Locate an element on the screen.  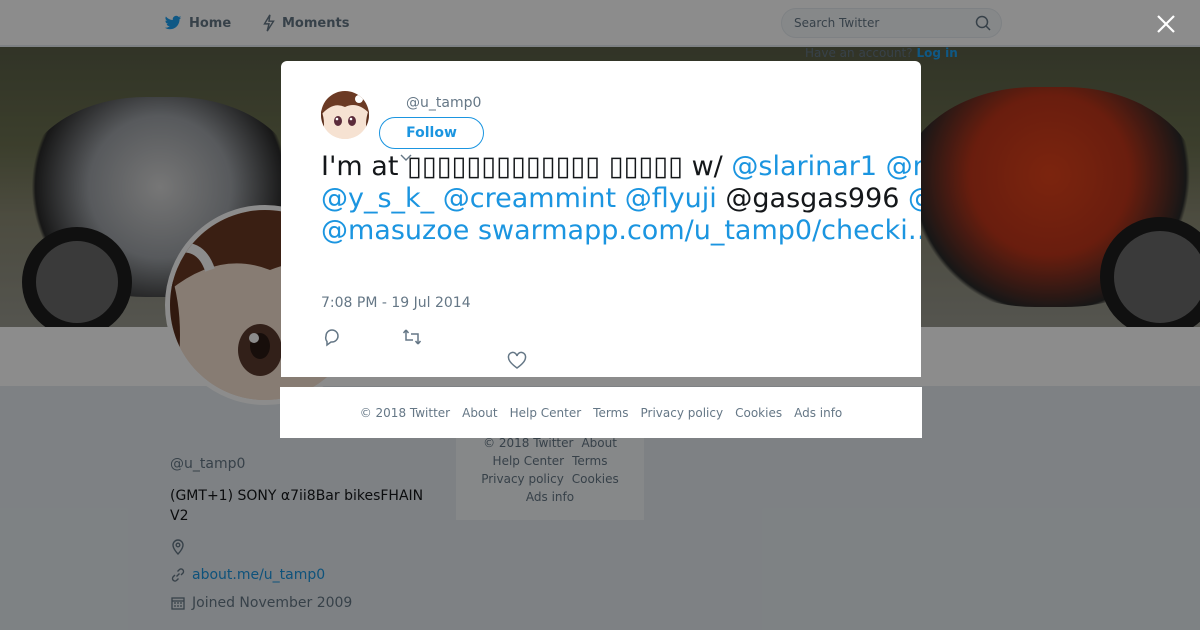
mention-link: @creammint is located at coordinates (529, 198).